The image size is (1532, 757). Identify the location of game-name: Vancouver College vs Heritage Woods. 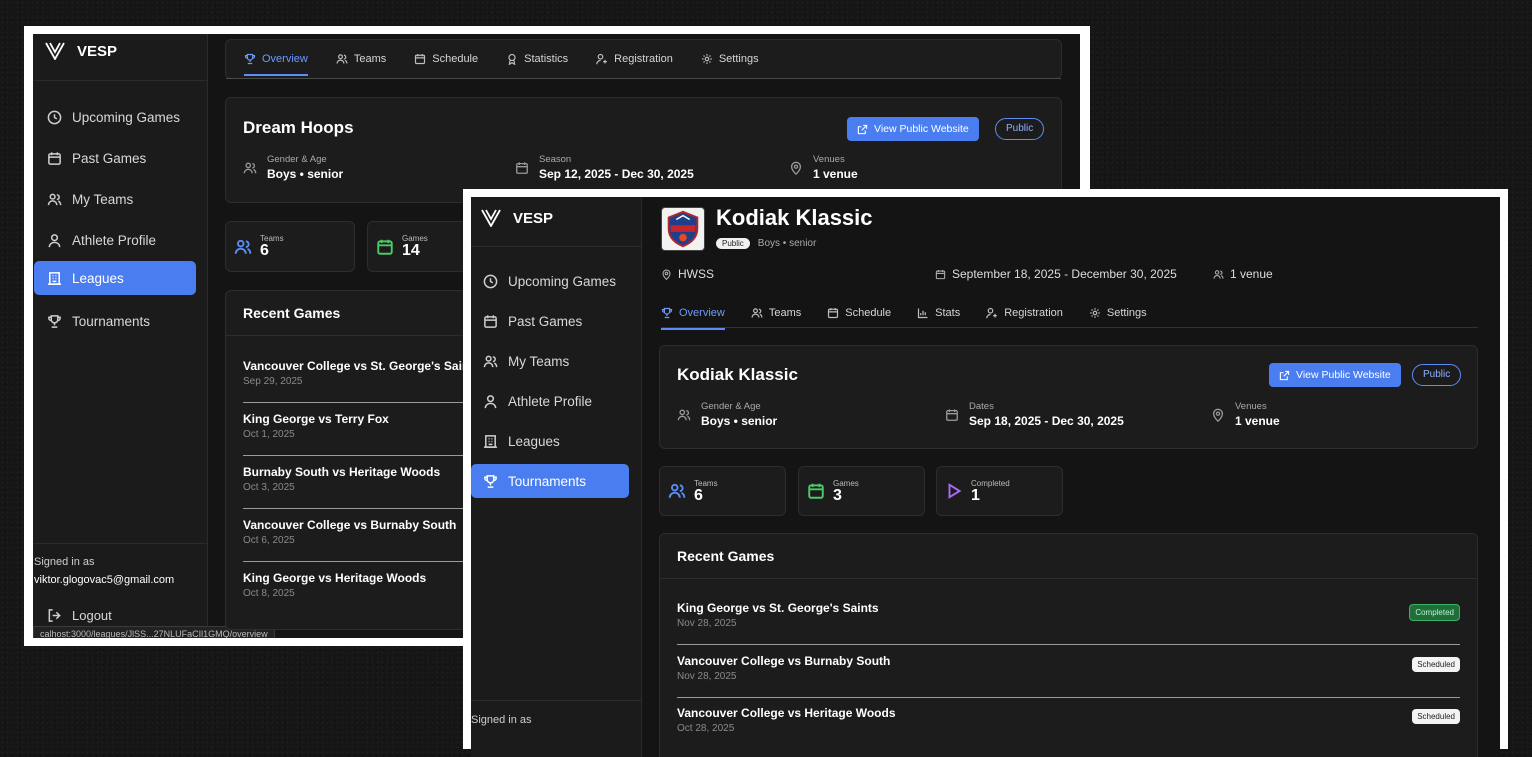
(786, 713).